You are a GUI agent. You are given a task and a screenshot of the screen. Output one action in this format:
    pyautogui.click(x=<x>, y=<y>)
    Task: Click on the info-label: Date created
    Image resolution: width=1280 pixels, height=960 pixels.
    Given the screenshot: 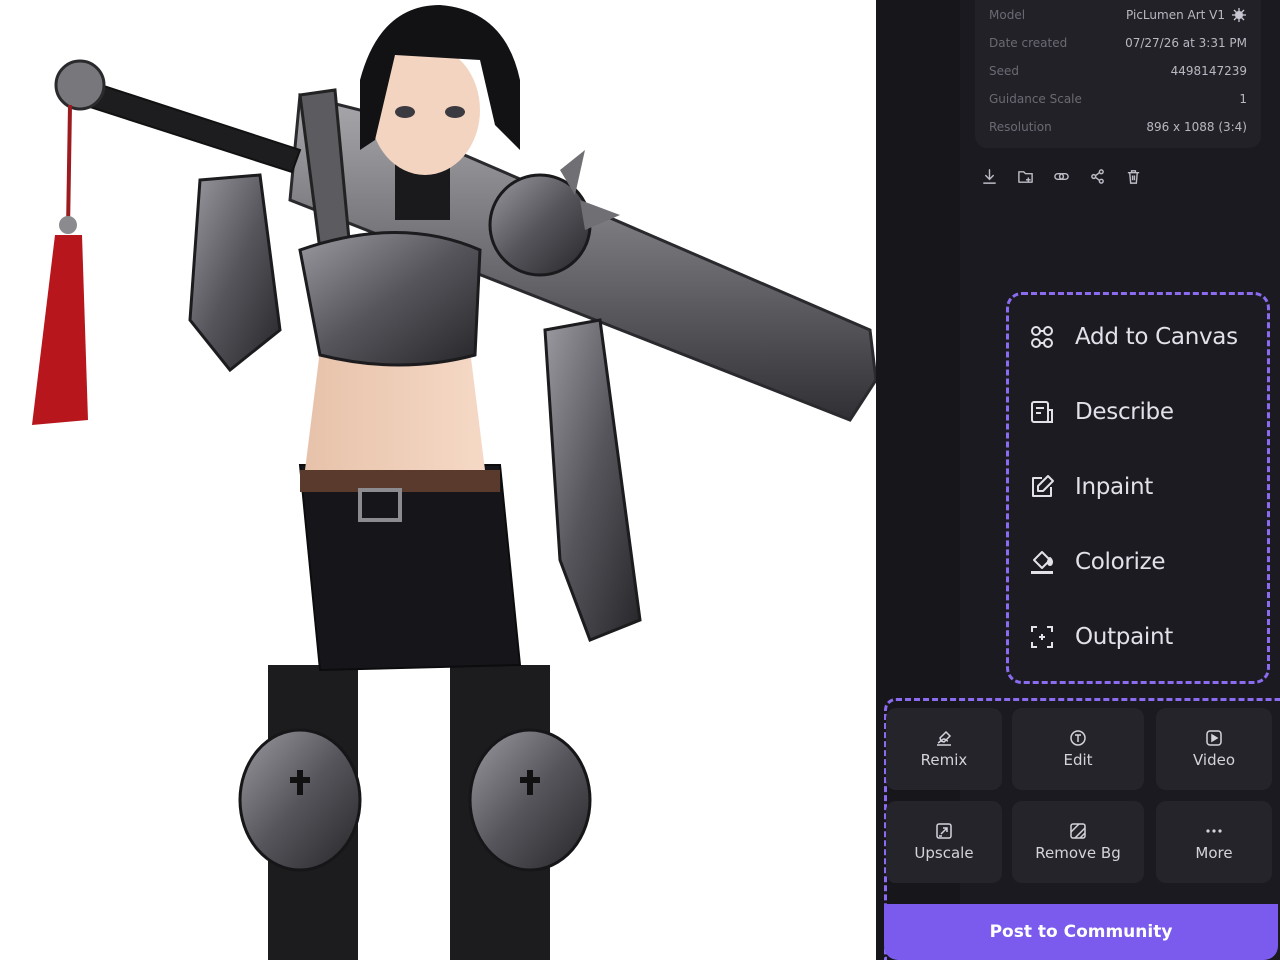 What is the action you would take?
    pyautogui.click(x=1028, y=43)
    